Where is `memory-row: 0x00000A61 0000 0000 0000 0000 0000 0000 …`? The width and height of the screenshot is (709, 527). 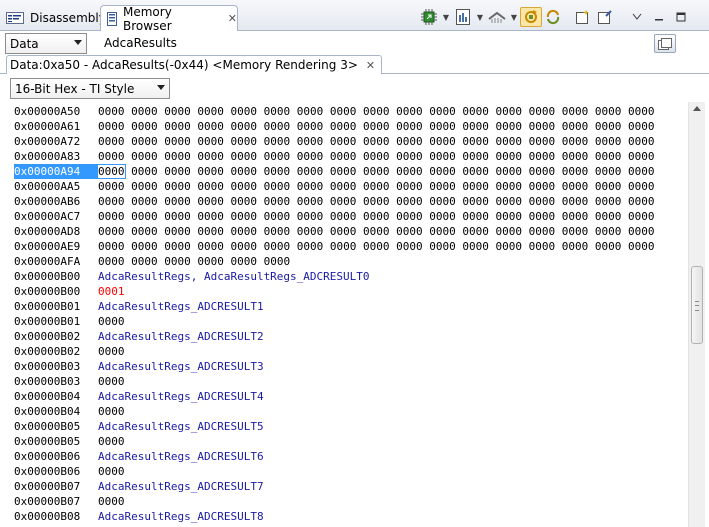 memory-row: 0x00000A61 0000 0000 0000 0000 0000 0000 … is located at coordinates (334, 126).